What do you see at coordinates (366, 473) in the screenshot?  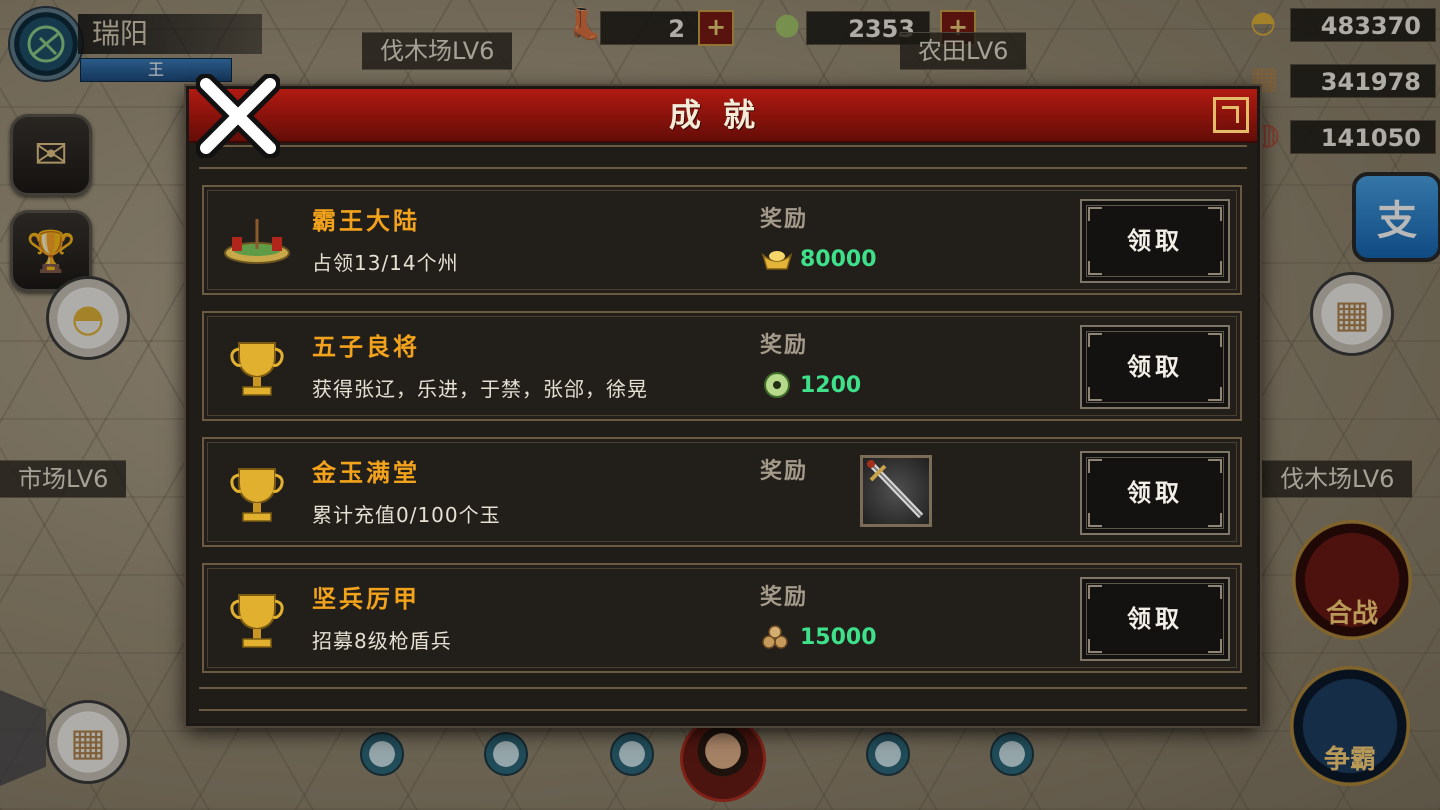 I see `achievement-name: 金玉满堂` at bounding box center [366, 473].